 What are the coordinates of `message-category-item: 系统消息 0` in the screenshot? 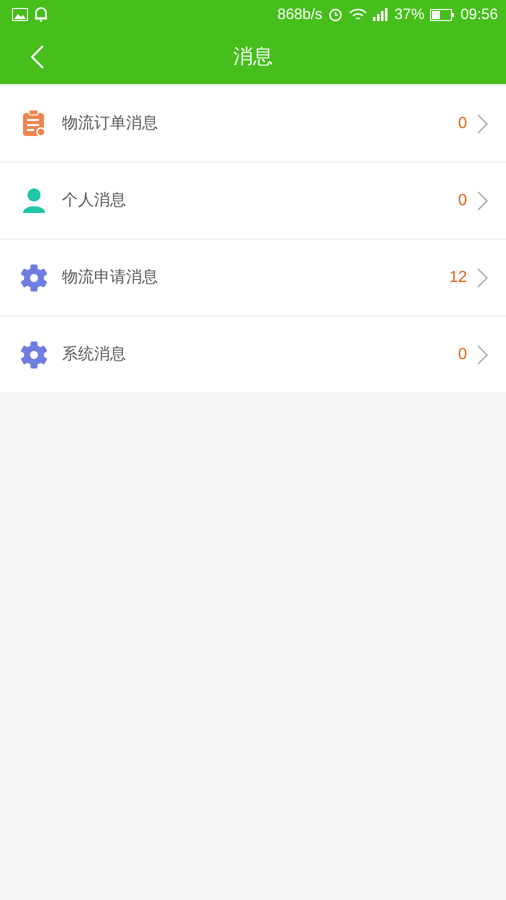 It's located at (253, 354).